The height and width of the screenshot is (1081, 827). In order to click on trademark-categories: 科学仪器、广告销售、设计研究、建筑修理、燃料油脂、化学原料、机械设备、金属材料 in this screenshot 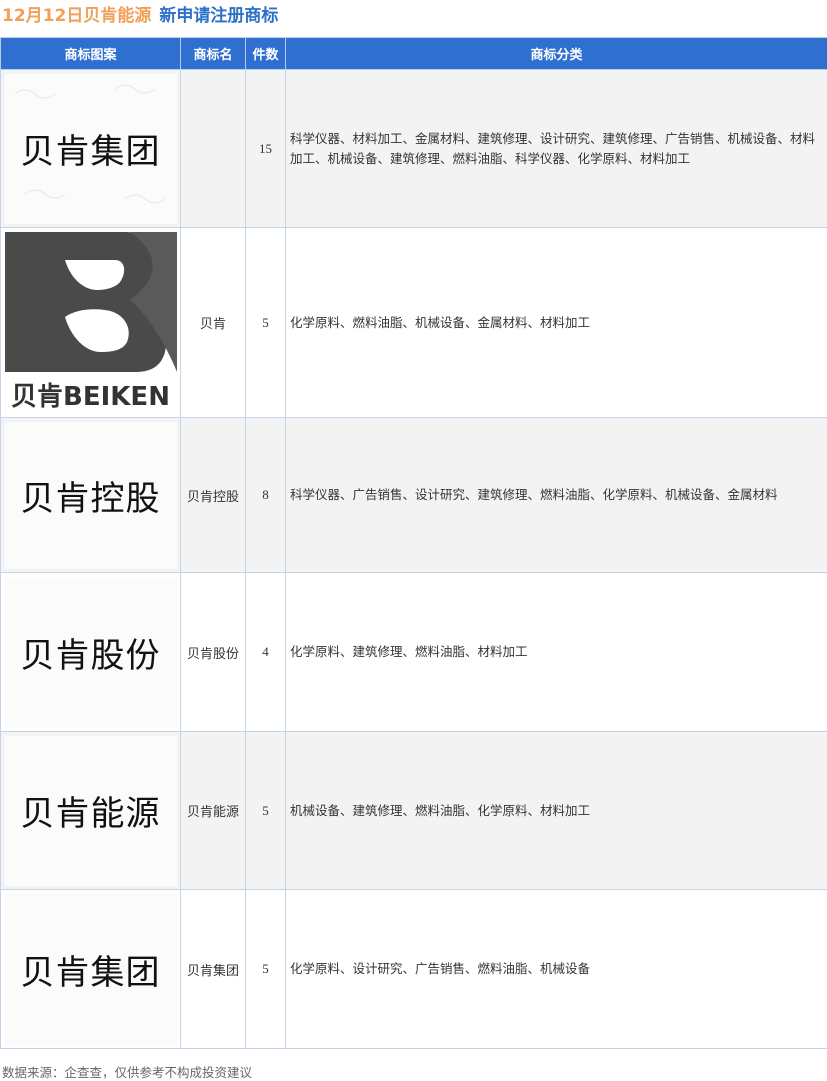, I will do `click(556, 495)`.